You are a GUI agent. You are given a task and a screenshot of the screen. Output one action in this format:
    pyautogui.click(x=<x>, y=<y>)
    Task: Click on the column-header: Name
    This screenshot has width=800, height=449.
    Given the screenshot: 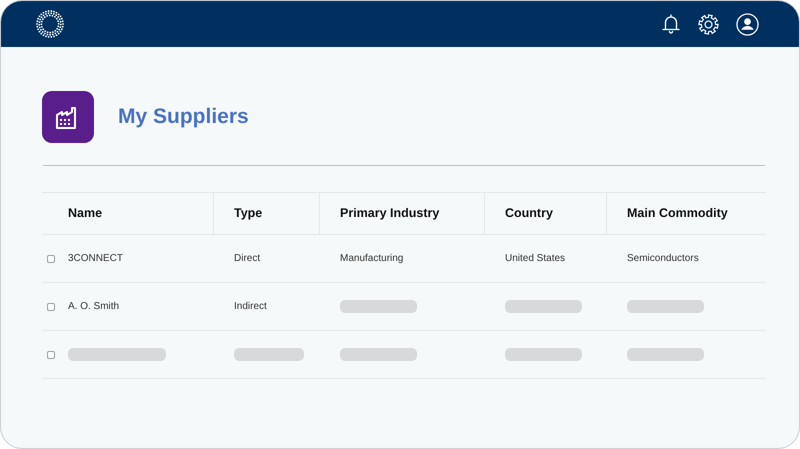 What is the action you would take?
    pyautogui.click(x=138, y=213)
    